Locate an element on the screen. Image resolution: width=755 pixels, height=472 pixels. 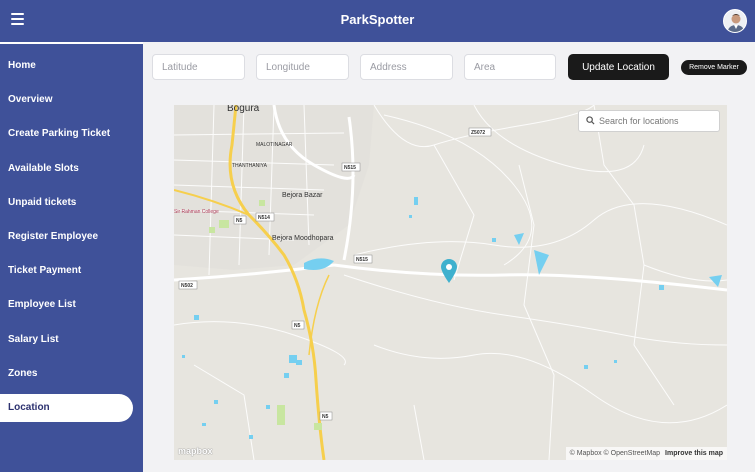
longitude-input is located at coordinates (302, 67).